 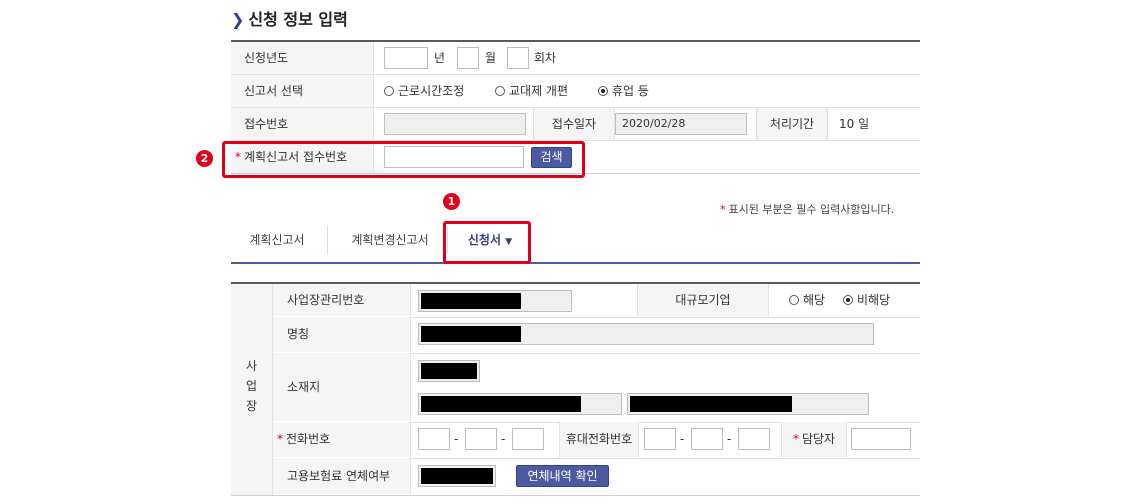 I want to click on row-name: 명칭, so click(x=596, y=335).